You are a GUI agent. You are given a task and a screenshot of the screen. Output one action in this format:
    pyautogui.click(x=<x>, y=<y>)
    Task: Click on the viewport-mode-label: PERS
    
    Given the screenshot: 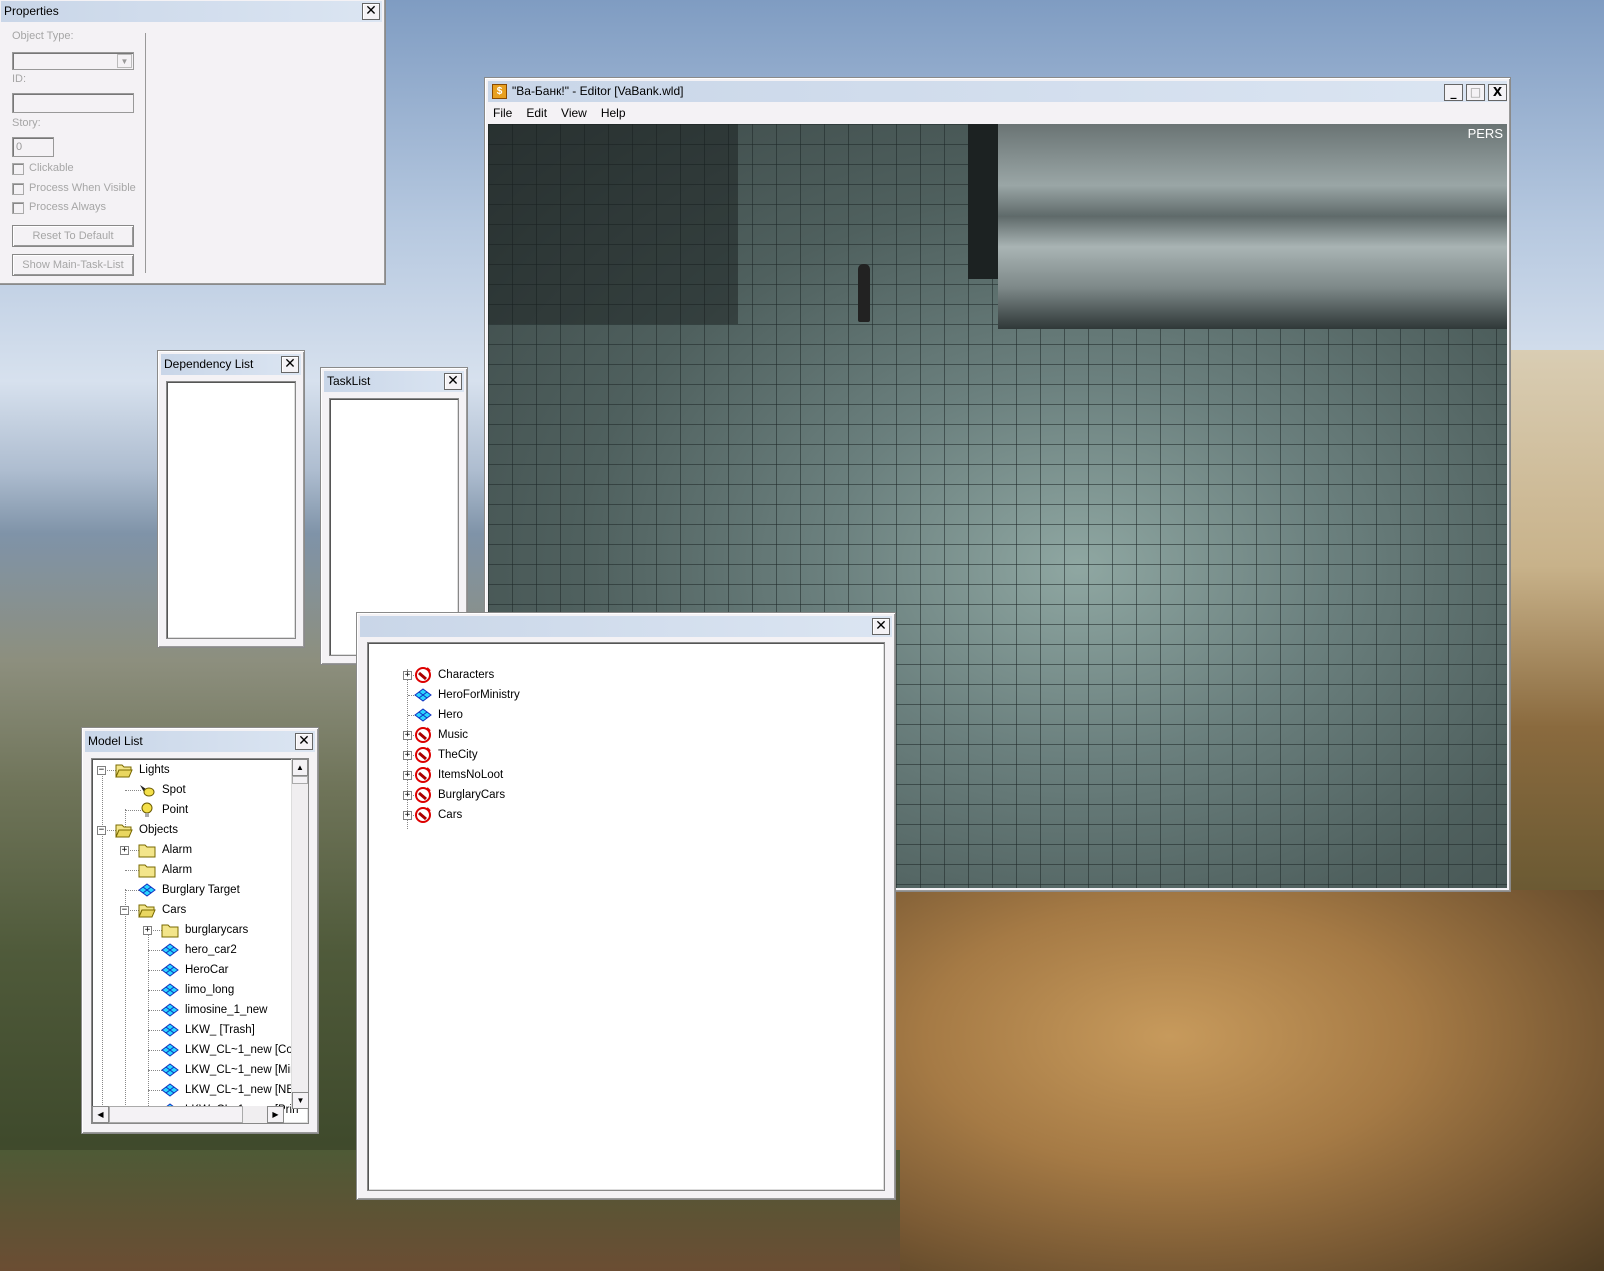 What is the action you would take?
    pyautogui.click(x=1485, y=133)
    